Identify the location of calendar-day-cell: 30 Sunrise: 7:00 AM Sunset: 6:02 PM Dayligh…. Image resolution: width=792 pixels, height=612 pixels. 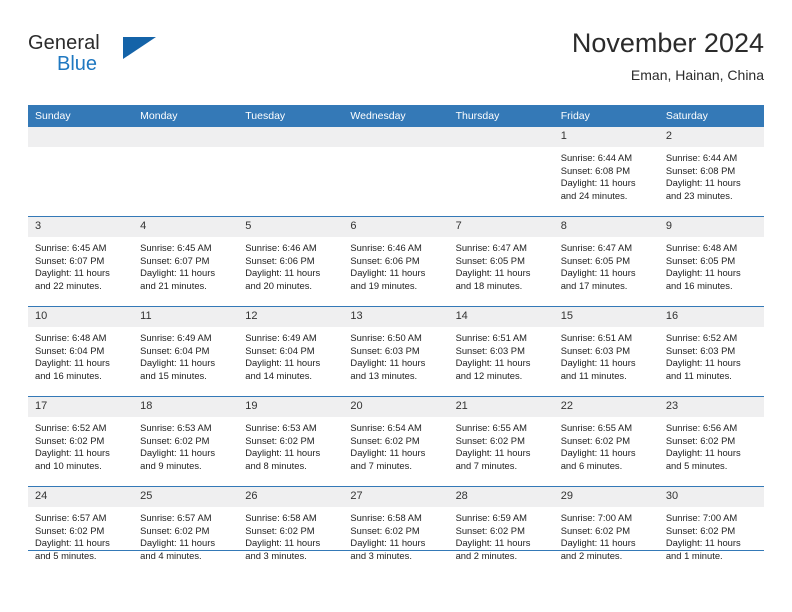
(711, 531).